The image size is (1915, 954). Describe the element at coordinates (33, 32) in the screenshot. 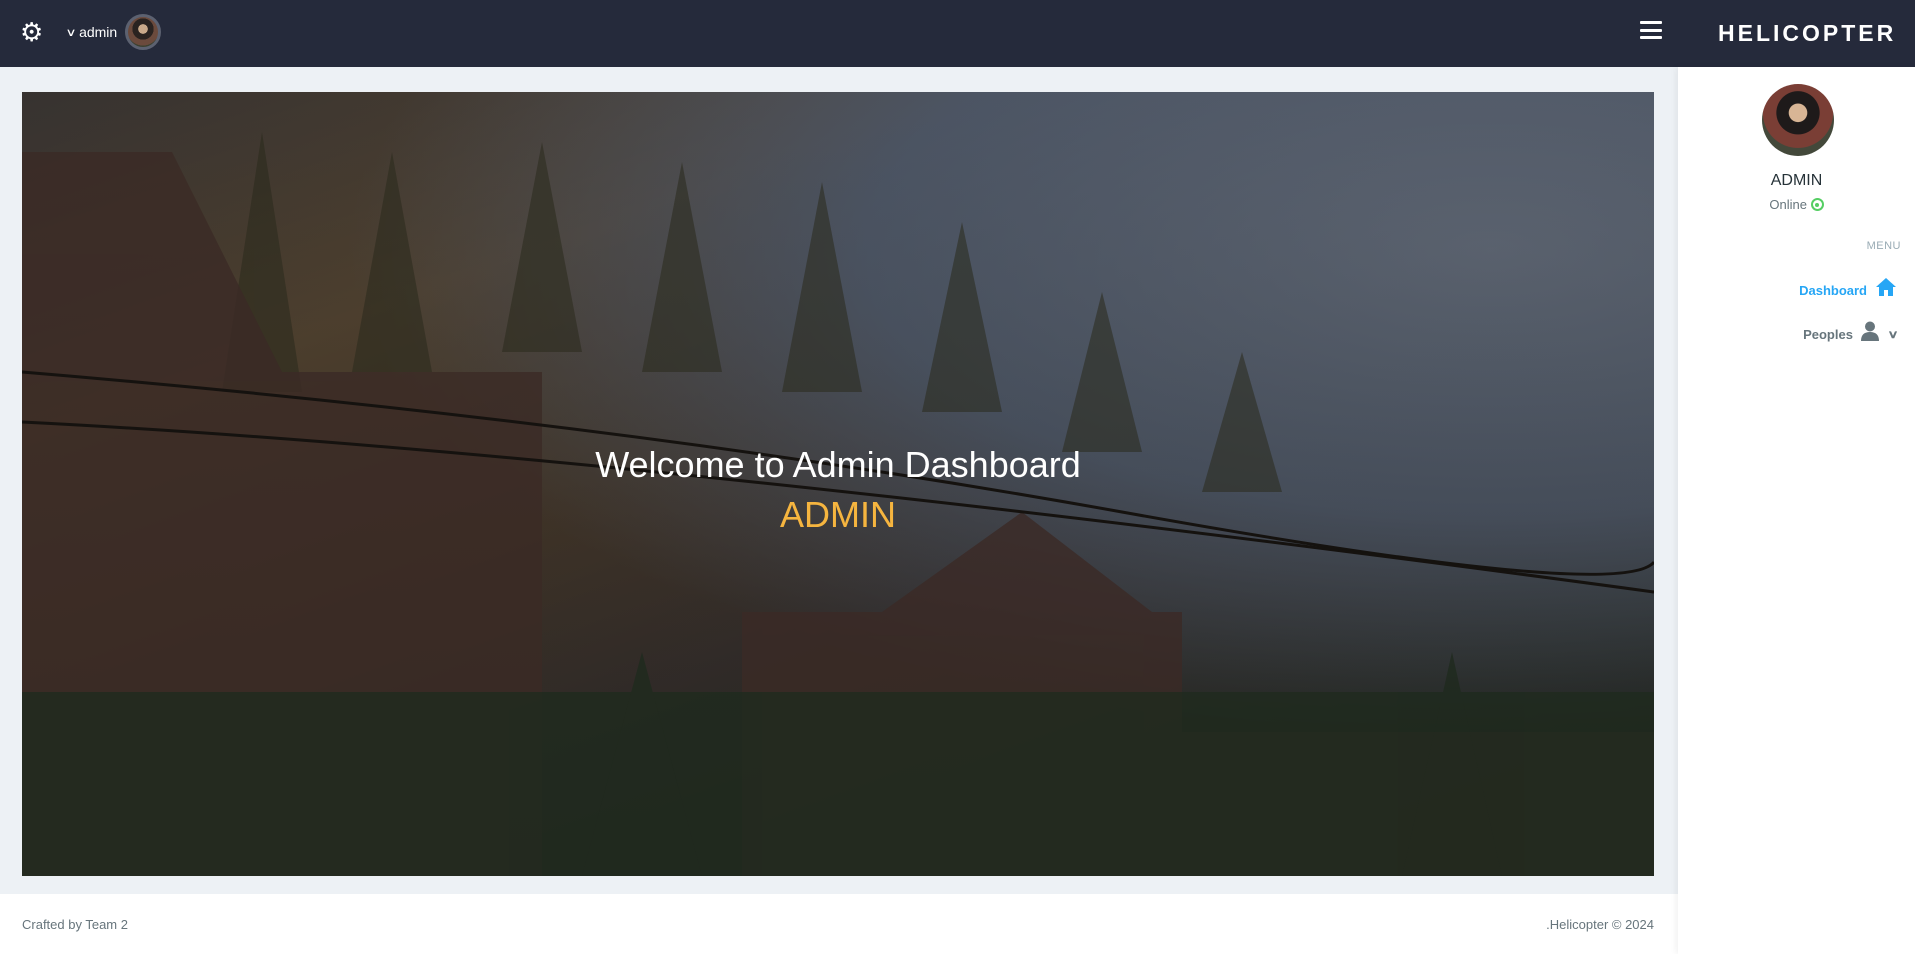

I see `gear-icon: ⚙` at that location.